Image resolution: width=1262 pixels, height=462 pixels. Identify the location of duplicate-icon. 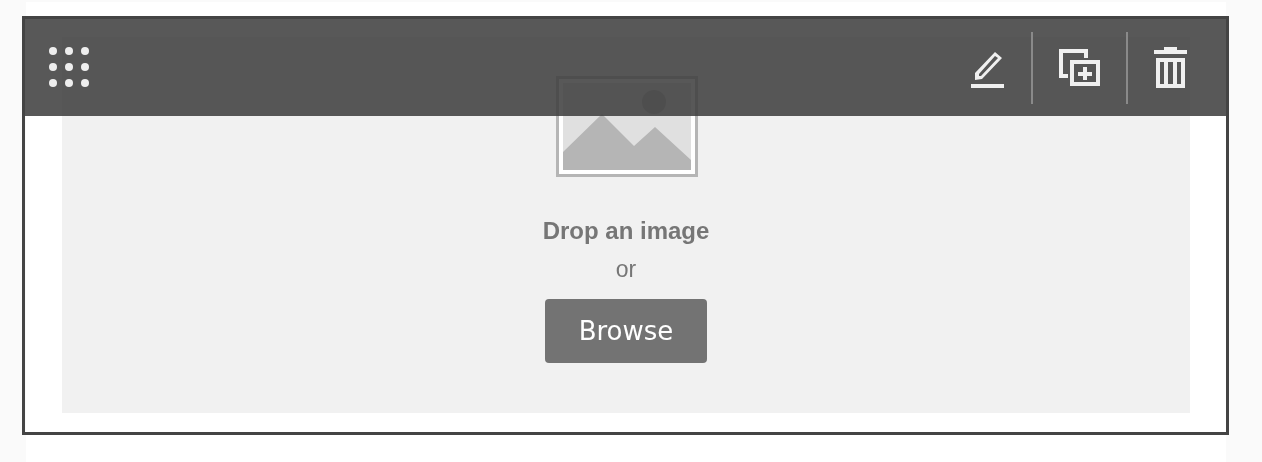
(1079, 67).